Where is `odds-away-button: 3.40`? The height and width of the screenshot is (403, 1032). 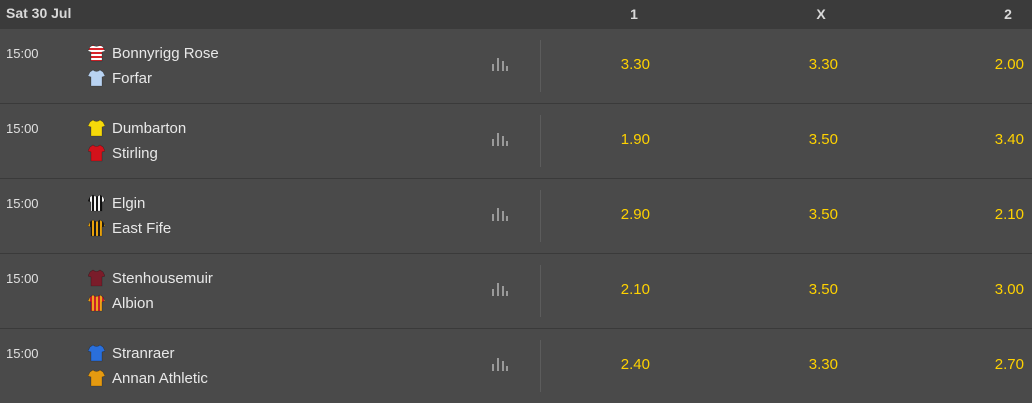 odds-away-button: 3.40 is located at coordinates (984, 139).